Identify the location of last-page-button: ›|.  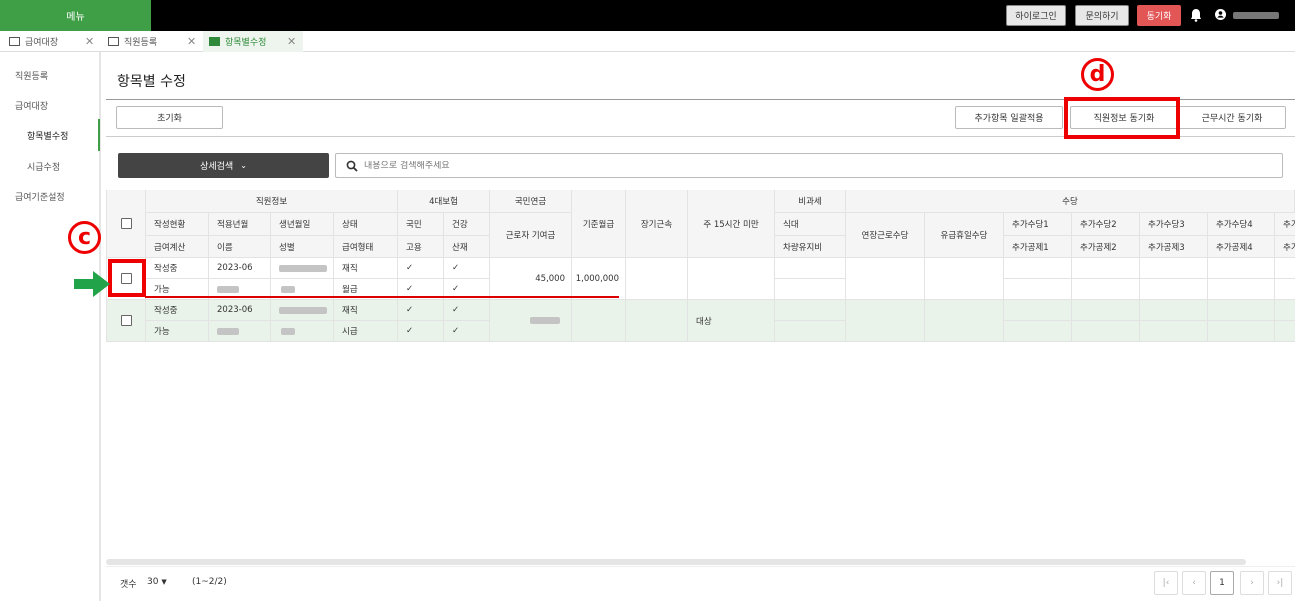
(1280, 583).